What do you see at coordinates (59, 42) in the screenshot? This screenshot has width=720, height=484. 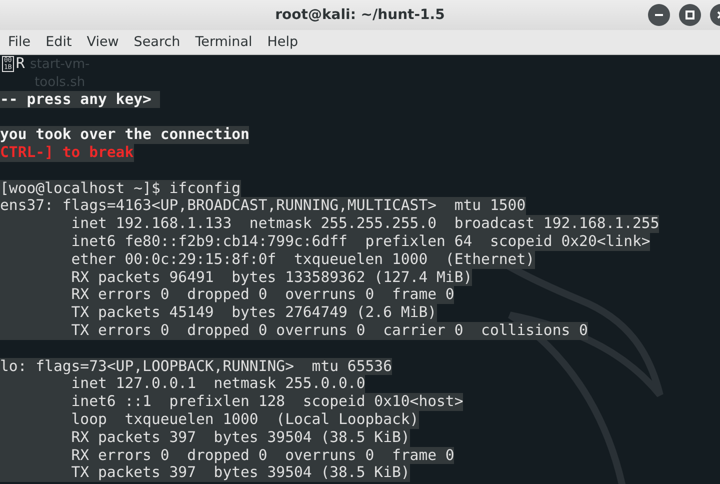 I see `menu-item: Edit` at bounding box center [59, 42].